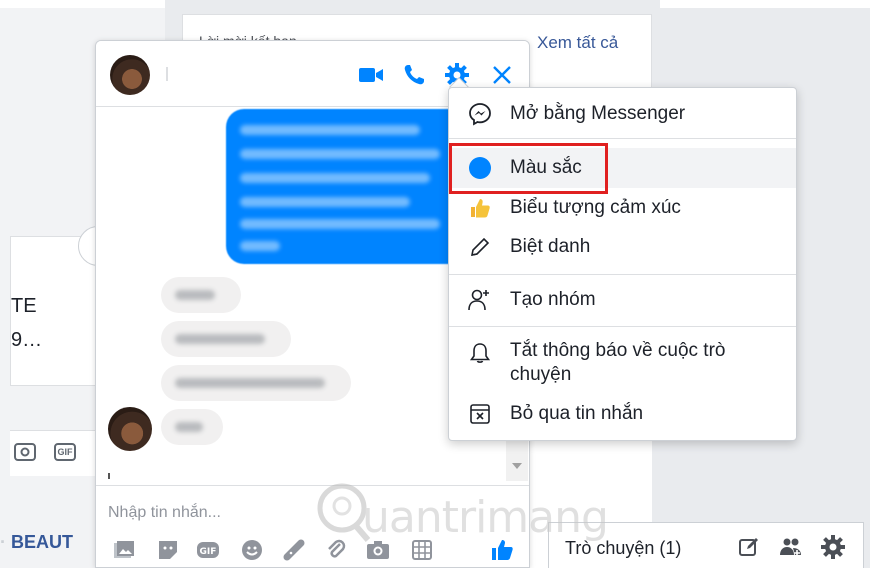 This screenshot has width=870, height=568. I want to click on plan-icon, so click(422, 550).